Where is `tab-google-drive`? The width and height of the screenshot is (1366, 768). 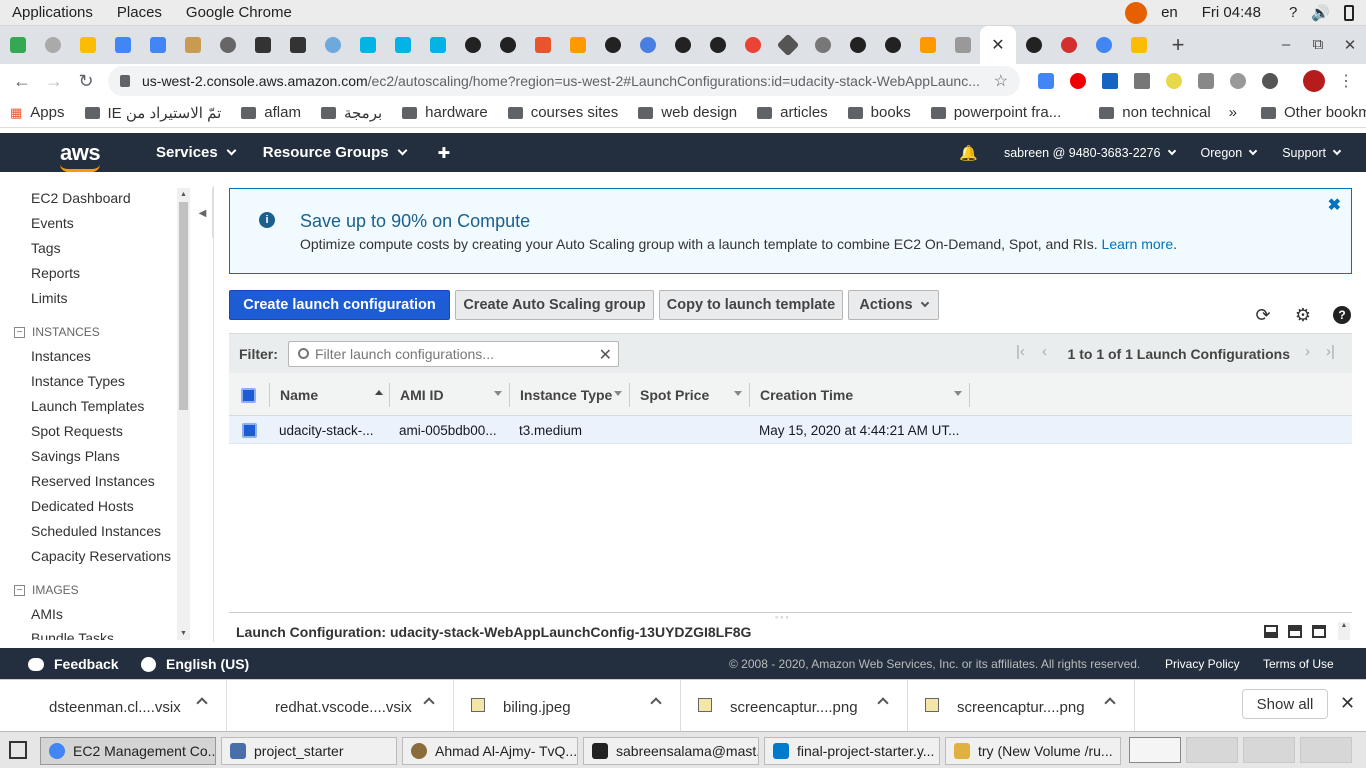
tab-google-drive is located at coordinates (17, 45).